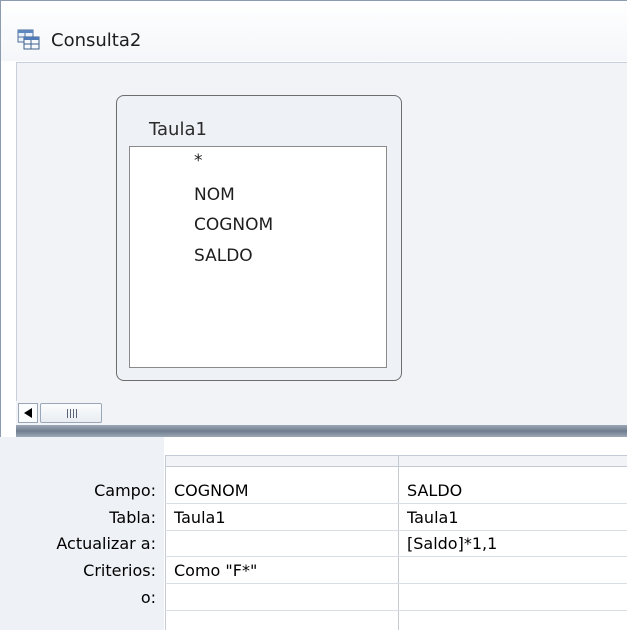 The height and width of the screenshot is (630, 627). Describe the element at coordinates (258, 257) in the screenshot. I see `field-list: * NOM COGNOM SALDO` at that location.